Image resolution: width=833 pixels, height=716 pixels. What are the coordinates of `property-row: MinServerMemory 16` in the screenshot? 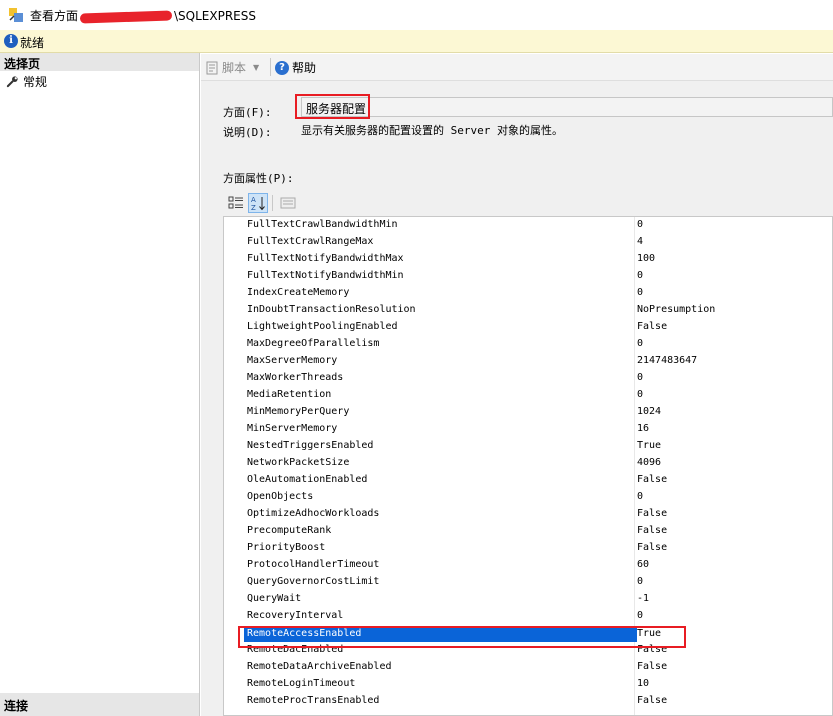 It's located at (528, 430).